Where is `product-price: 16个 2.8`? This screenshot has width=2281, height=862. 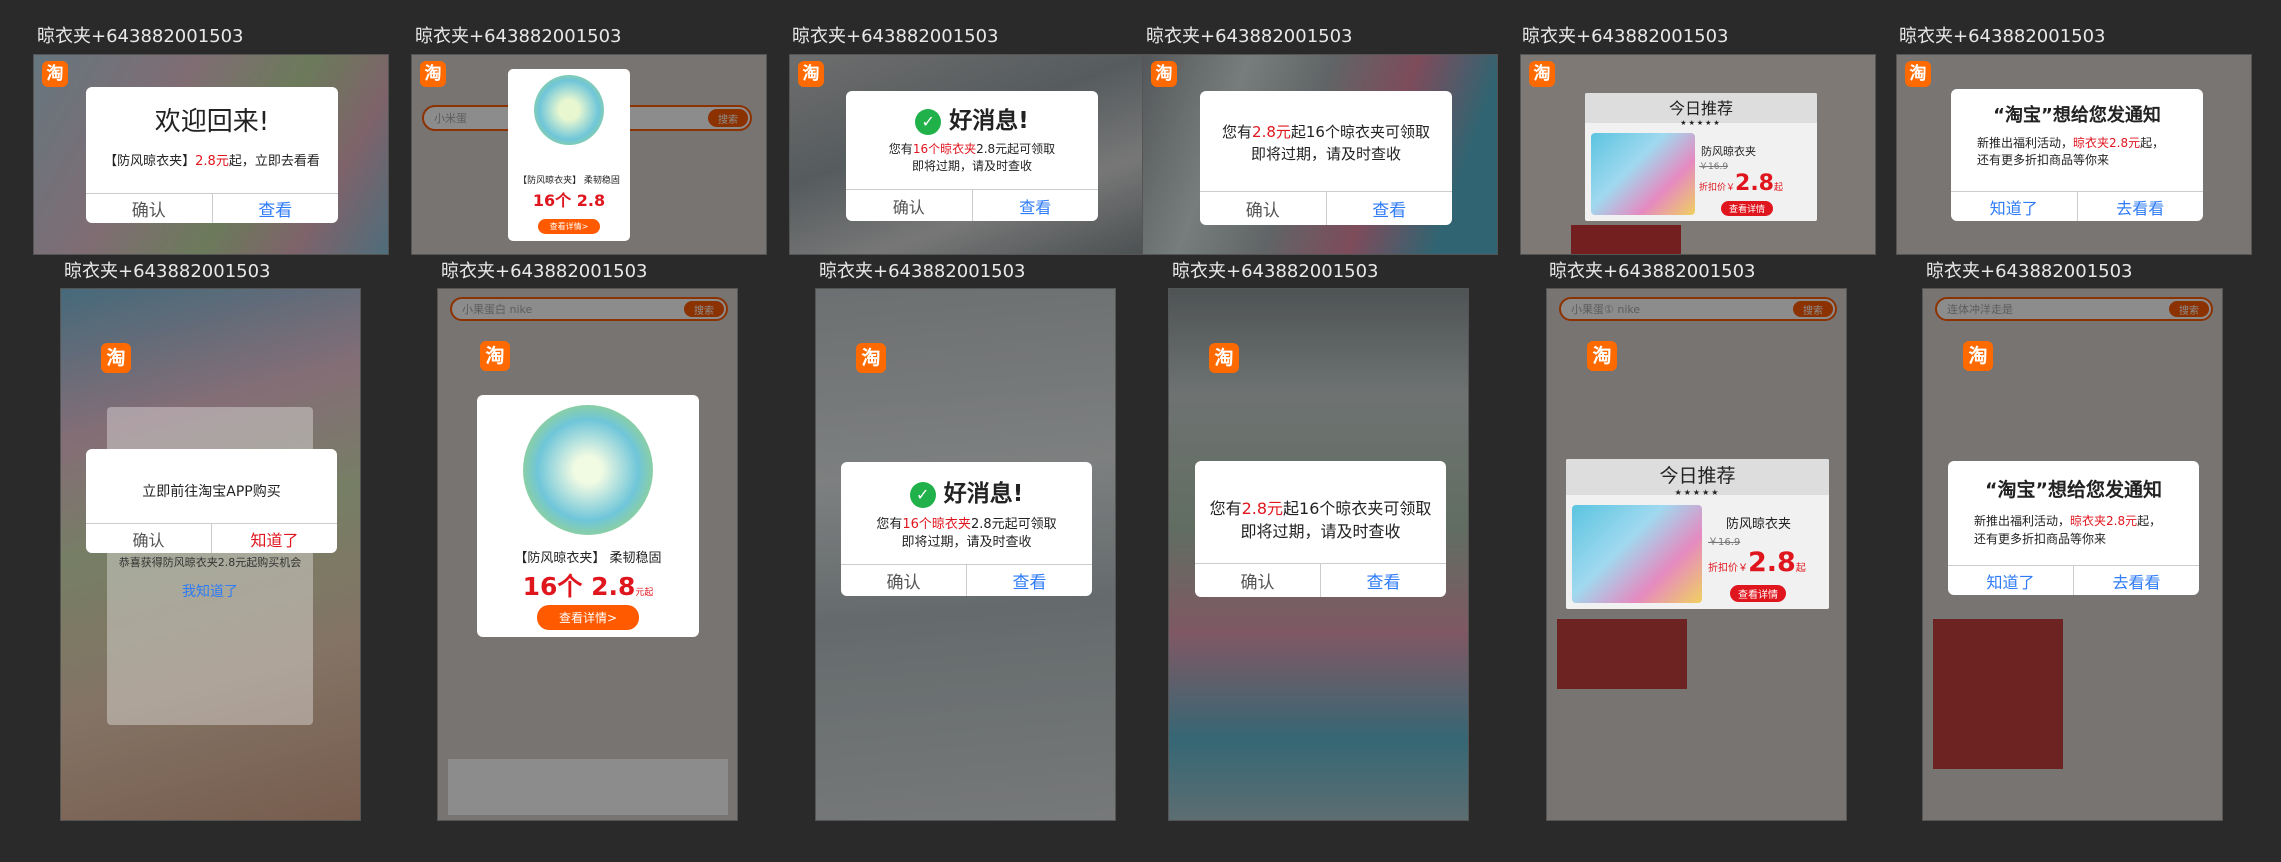 product-price: 16个 2.8 is located at coordinates (569, 200).